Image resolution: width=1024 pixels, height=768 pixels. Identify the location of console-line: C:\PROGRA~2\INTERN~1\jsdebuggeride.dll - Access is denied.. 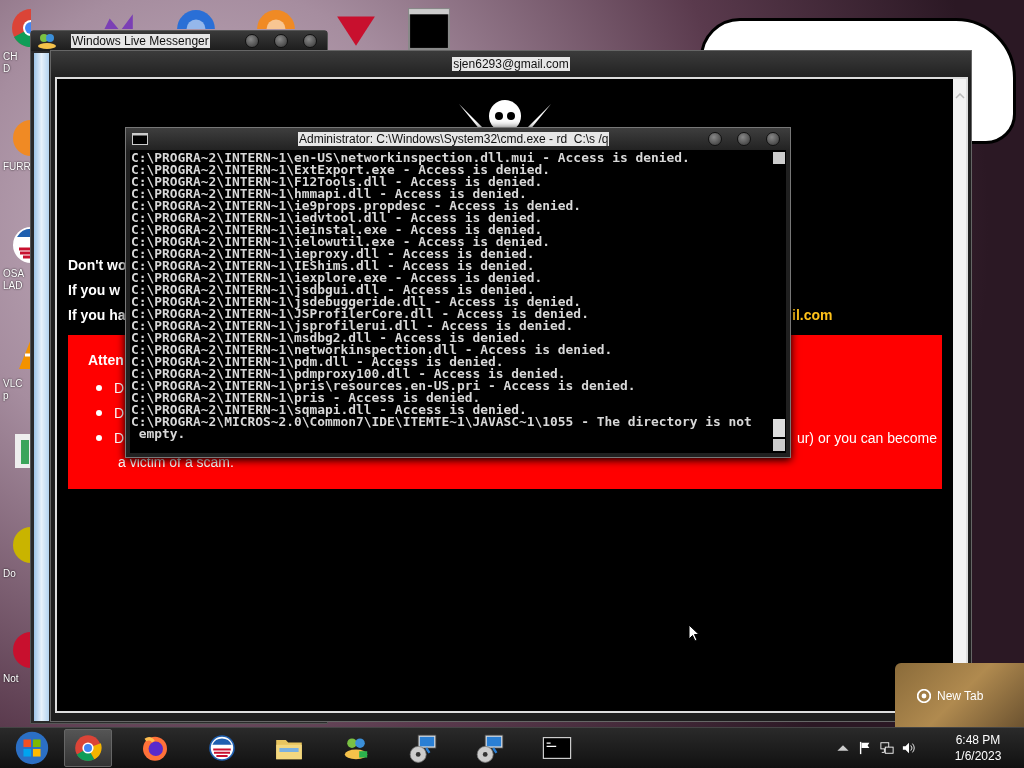
(356, 302).